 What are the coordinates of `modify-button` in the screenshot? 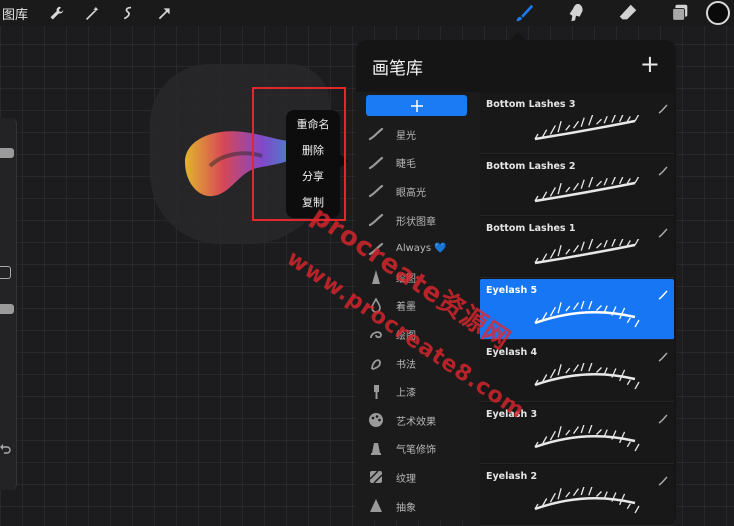 It's located at (5, 272).